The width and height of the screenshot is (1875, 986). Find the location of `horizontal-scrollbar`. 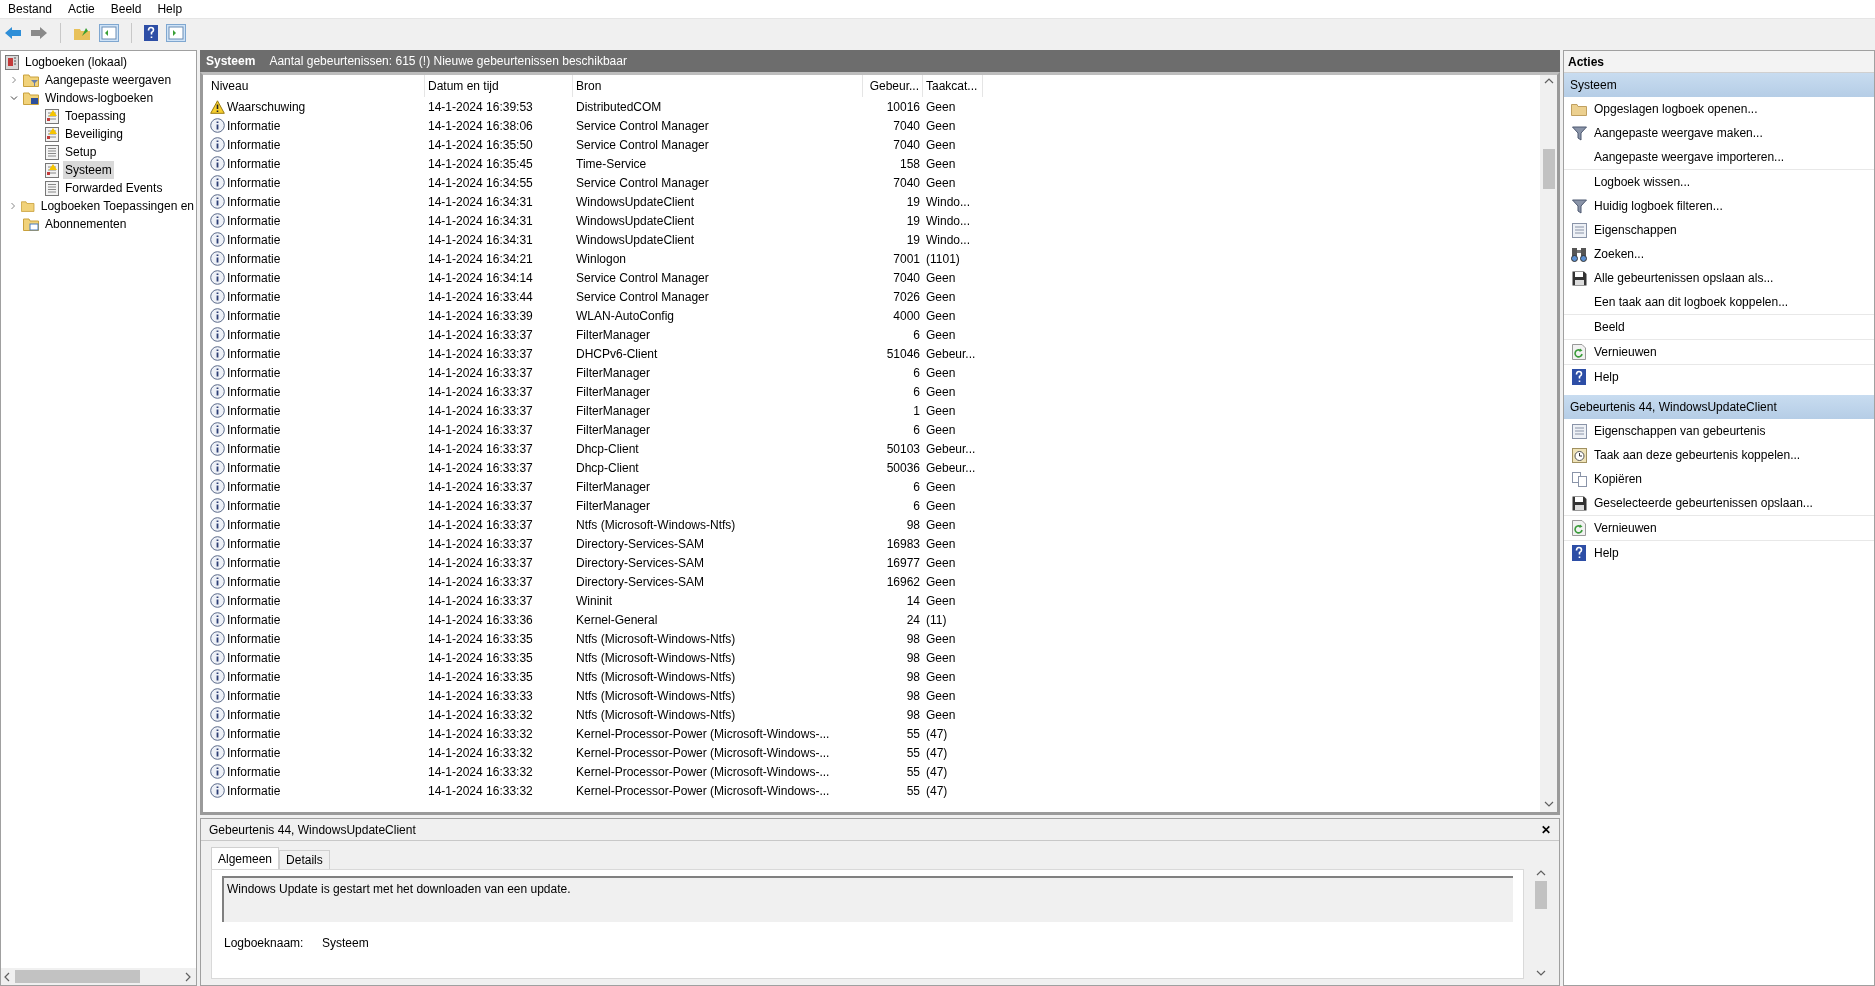

horizontal-scrollbar is located at coordinates (98, 976).